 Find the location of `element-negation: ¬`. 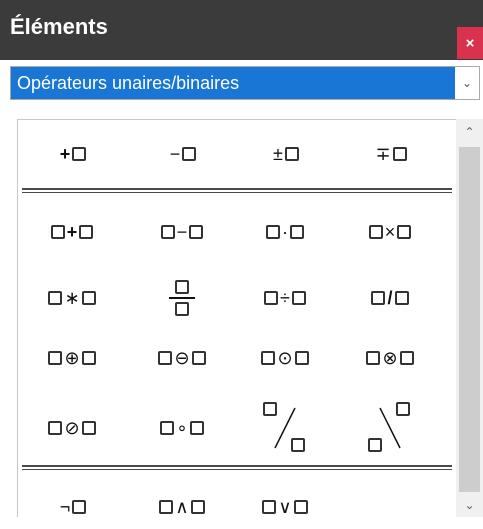

element-negation: ¬ is located at coordinates (72, 507).